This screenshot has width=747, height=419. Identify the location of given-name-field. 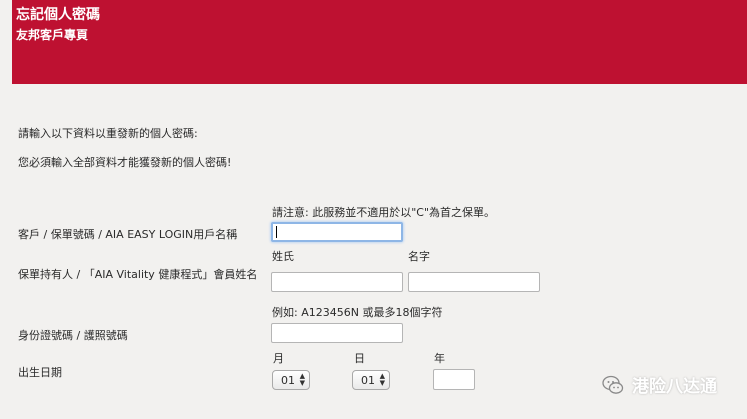
(474, 283).